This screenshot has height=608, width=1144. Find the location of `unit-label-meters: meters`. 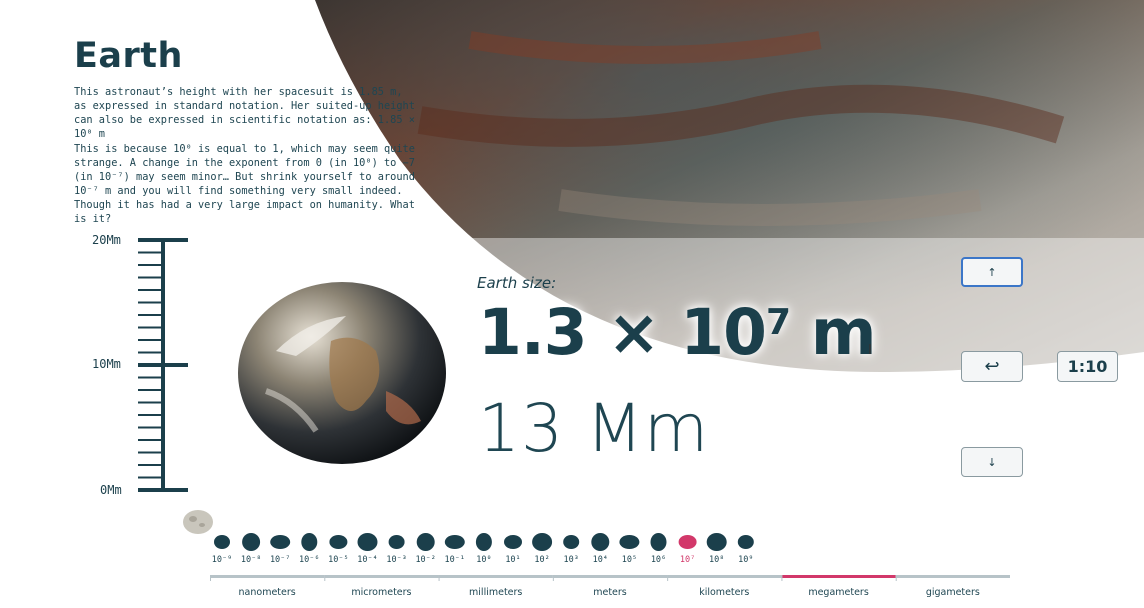

unit-label-meters: meters is located at coordinates (610, 592).